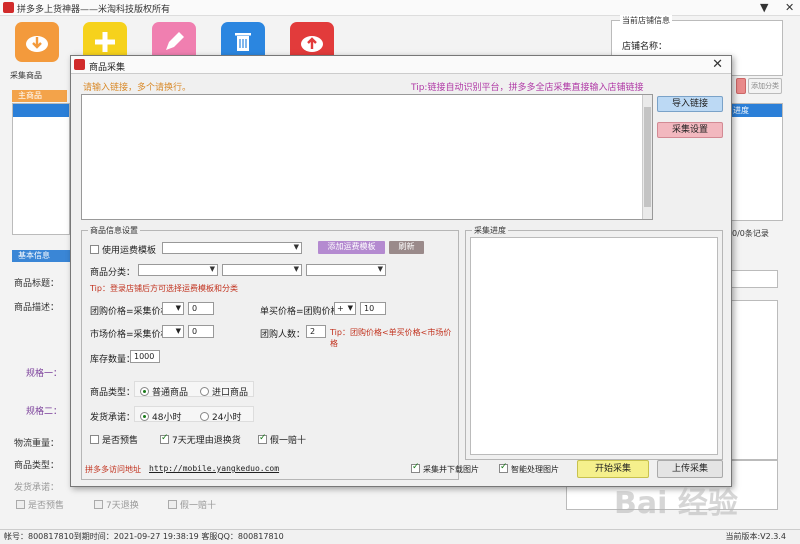  I want to click on scrollbar-thumb, so click(647, 157).